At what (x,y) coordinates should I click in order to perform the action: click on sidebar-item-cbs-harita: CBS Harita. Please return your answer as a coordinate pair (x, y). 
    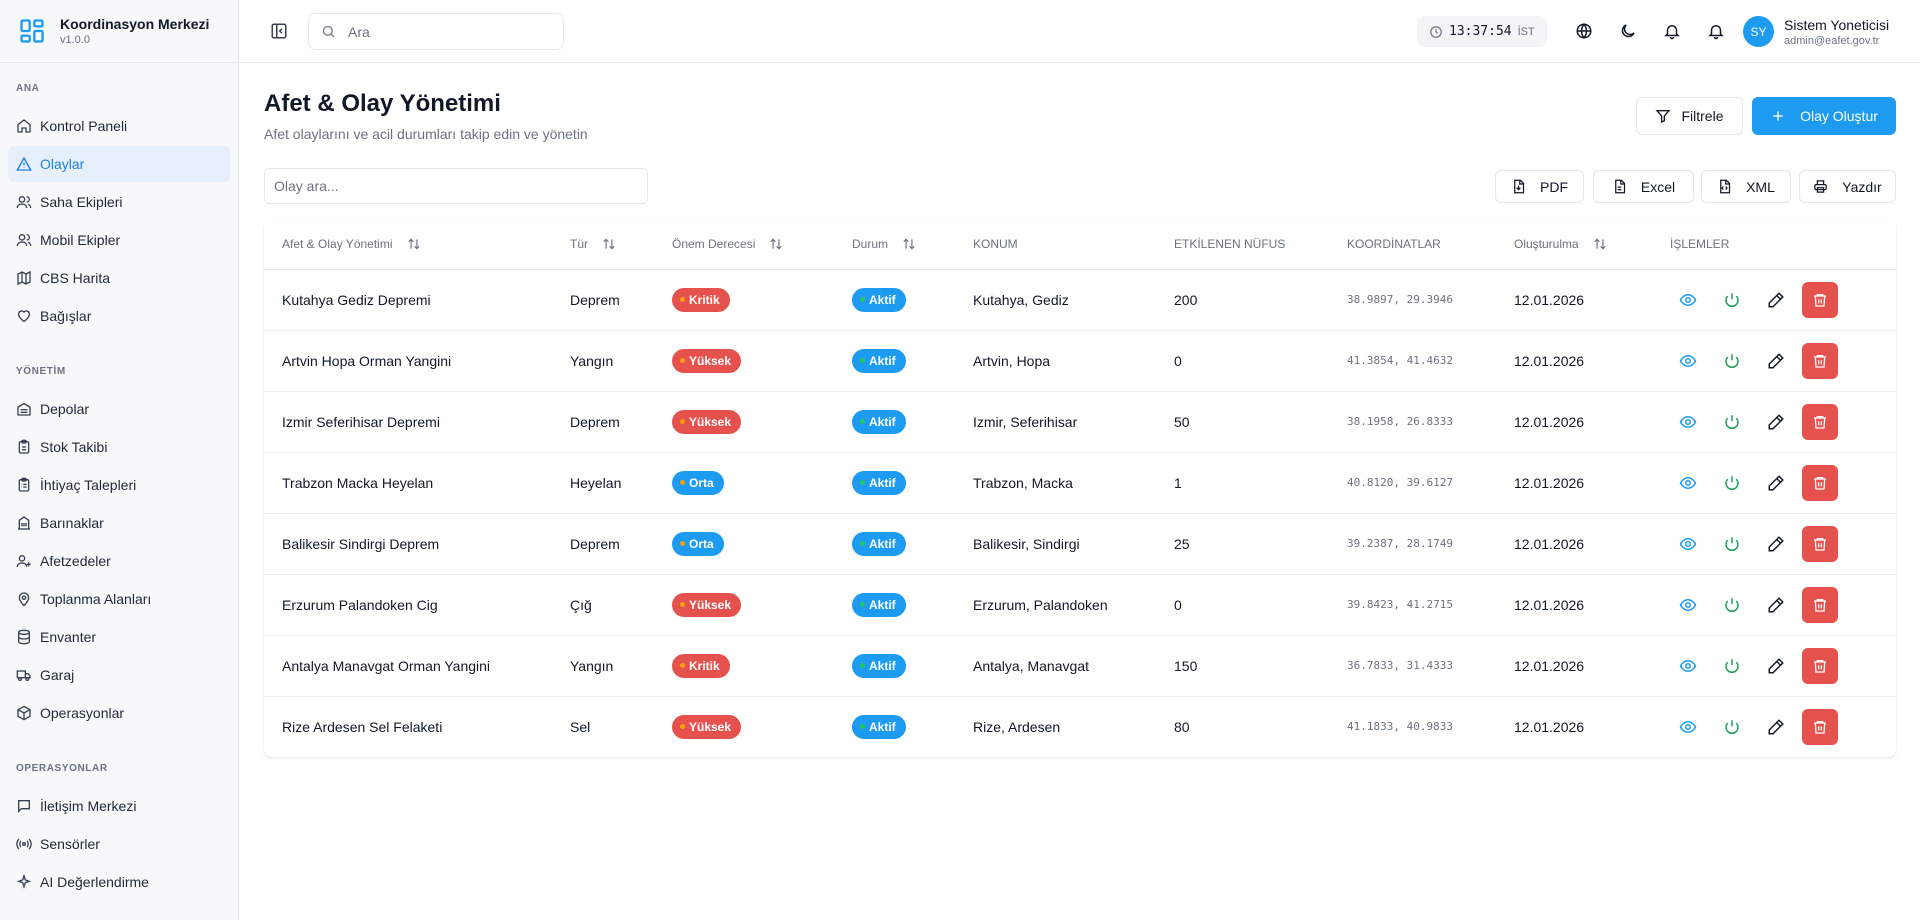
    Looking at the image, I should click on (119, 278).